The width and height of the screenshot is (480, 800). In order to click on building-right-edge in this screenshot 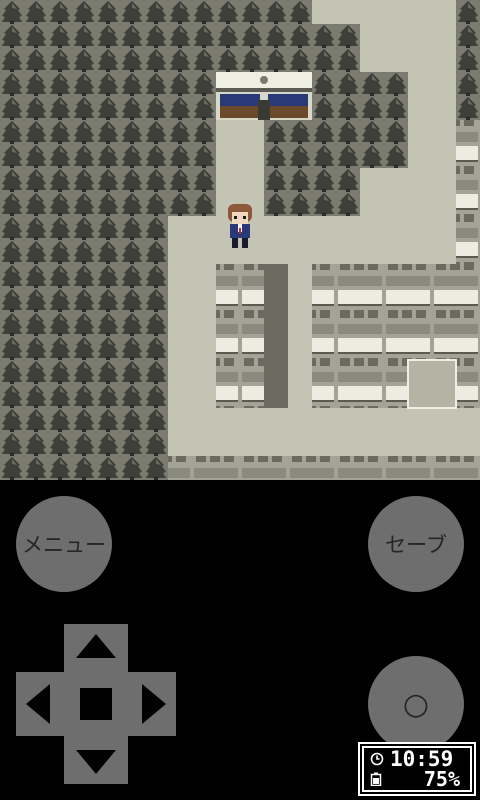, I will do `click(468, 264)`.